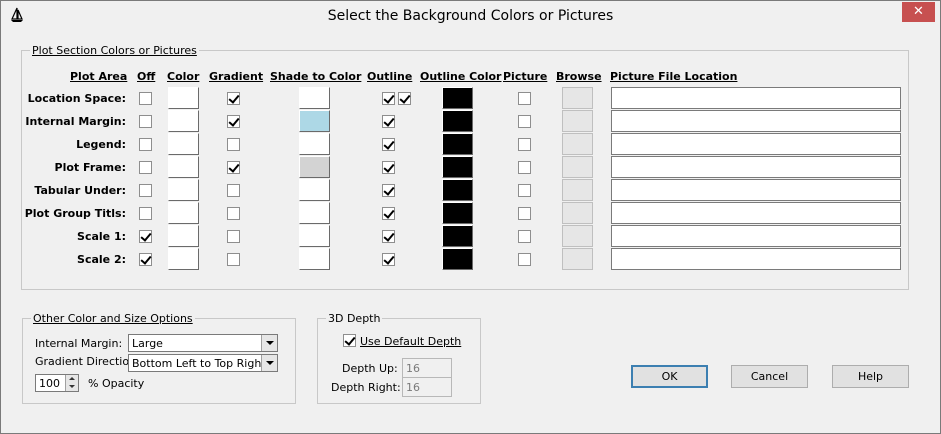 The width and height of the screenshot is (941, 434). Describe the element at coordinates (370, 368) in the screenshot. I see `depth-up-label: Depth Up:` at that location.